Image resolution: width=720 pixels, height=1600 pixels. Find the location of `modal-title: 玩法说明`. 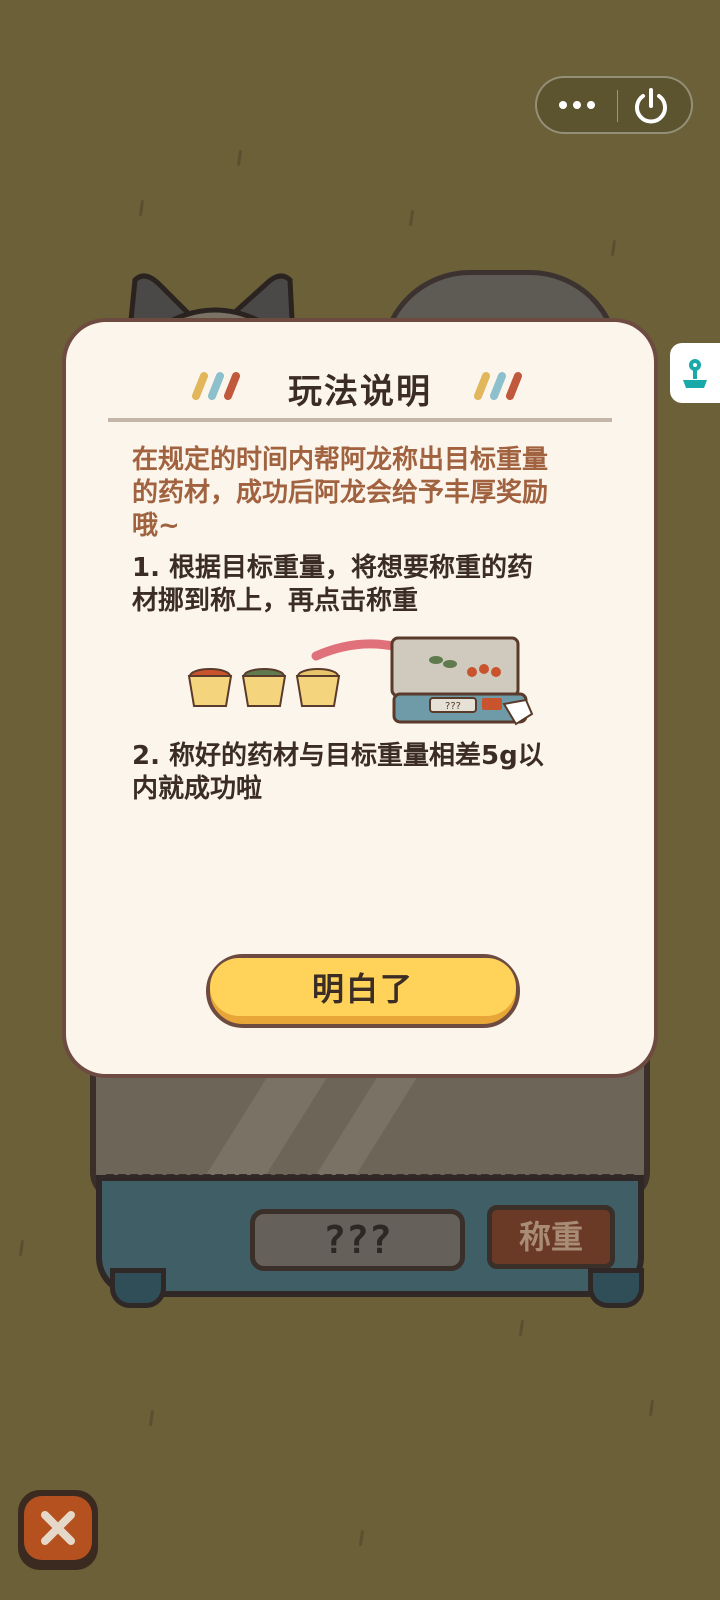

modal-title: 玩法说明 is located at coordinates (360, 392).